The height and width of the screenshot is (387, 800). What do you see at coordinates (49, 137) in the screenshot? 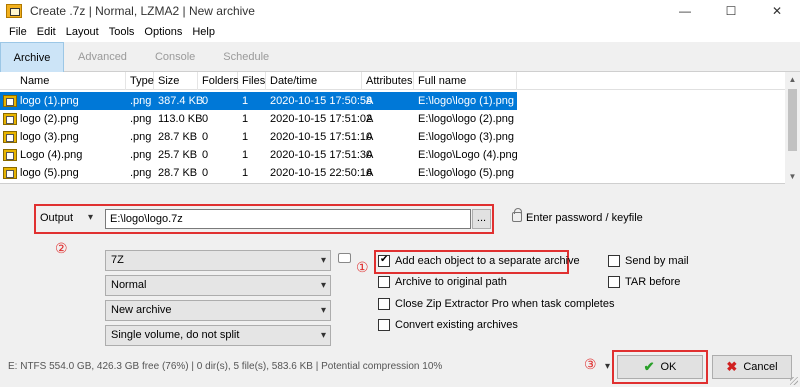
I see `cell-name: logo (3).png` at bounding box center [49, 137].